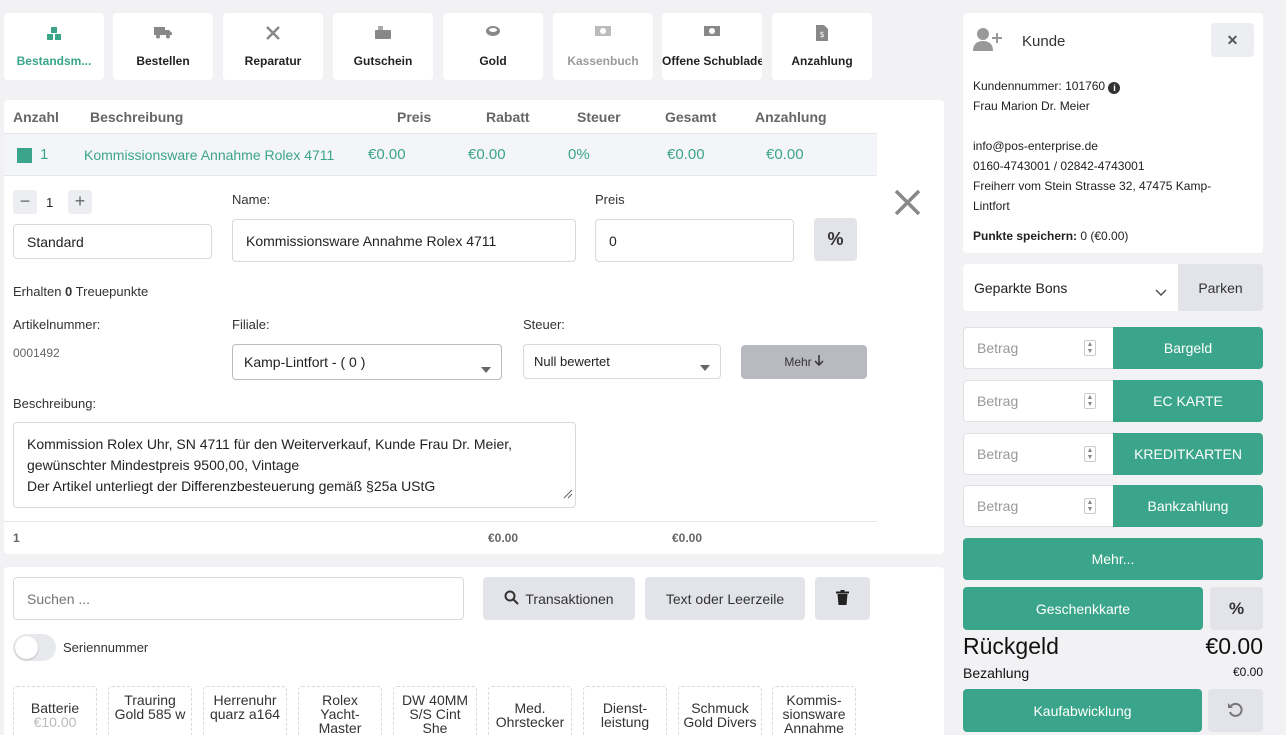  I want to click on column-header-discount: Rabatt, so click(508, 117).